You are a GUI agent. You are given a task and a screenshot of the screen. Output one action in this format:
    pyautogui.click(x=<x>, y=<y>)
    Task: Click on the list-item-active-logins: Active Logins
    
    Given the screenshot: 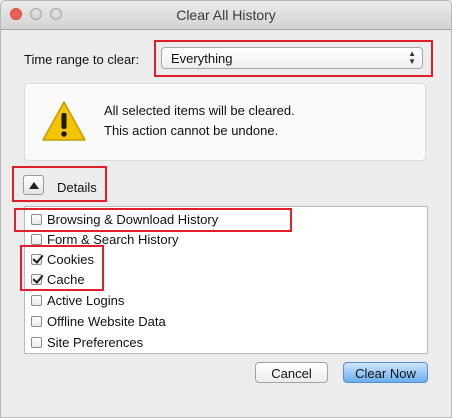 What is the action you would take?
    pyautogui.click(x=224, y=301)
    